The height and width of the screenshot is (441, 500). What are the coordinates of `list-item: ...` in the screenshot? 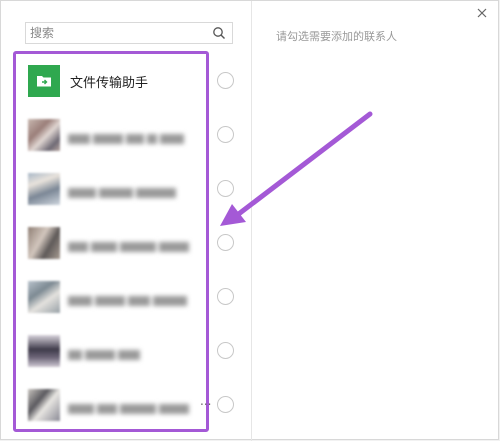 It's located at (136, 405).